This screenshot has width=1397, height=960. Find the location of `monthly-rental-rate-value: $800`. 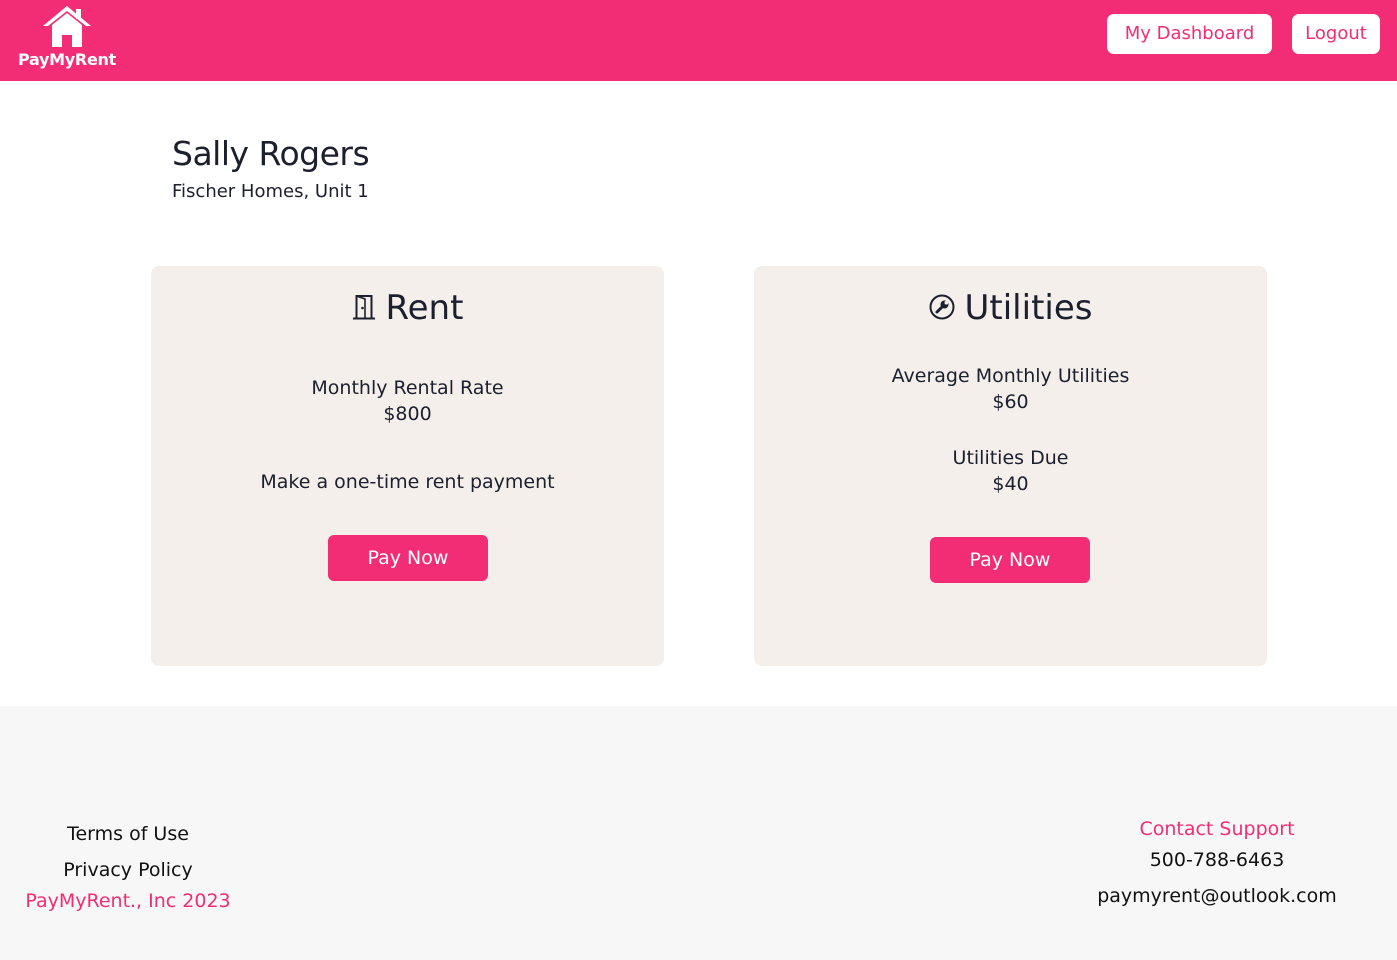

monthly-rental-rate-value: $800 is located at coordinates (407, 414).